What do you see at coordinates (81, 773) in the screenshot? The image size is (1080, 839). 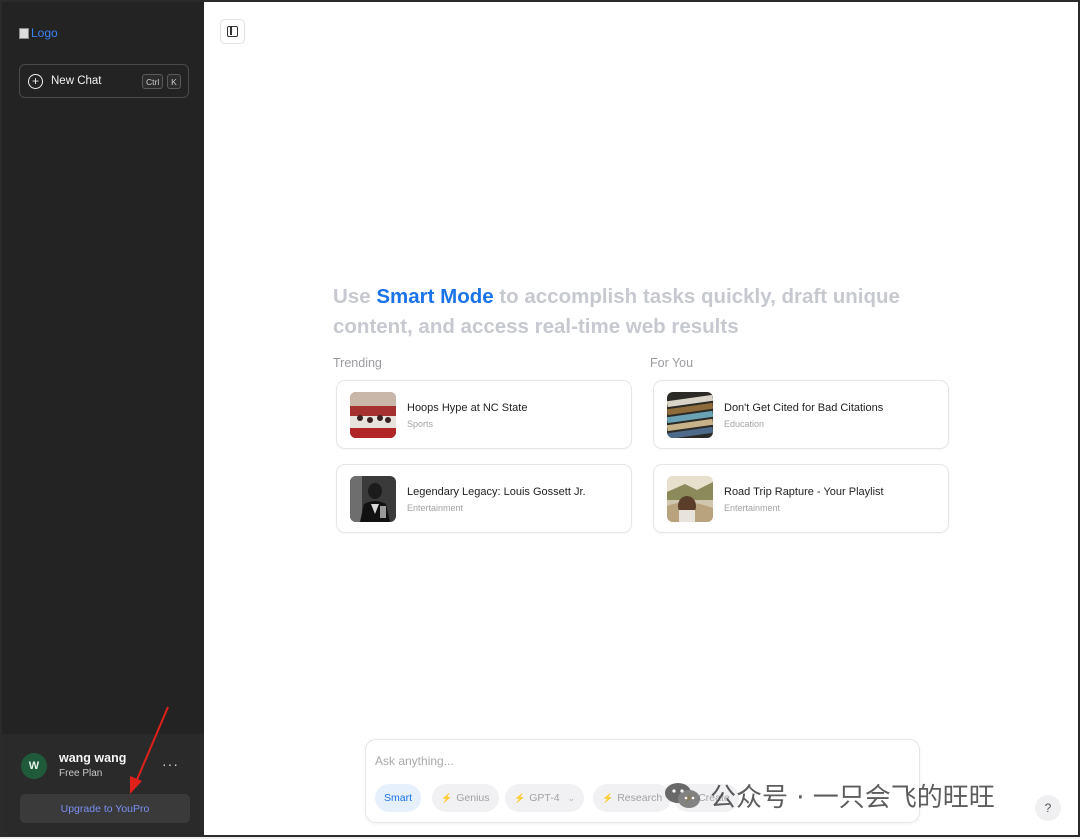 I see `user-plan: Free Plan` at bounding box center [81, 773].